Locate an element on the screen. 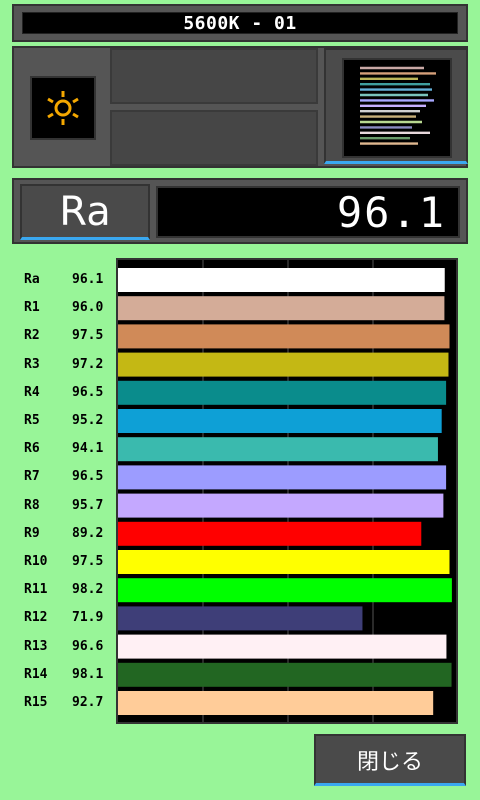 The image size is (480, 800). ra-value-display: 96.1 is located at coordinates (308, 212).